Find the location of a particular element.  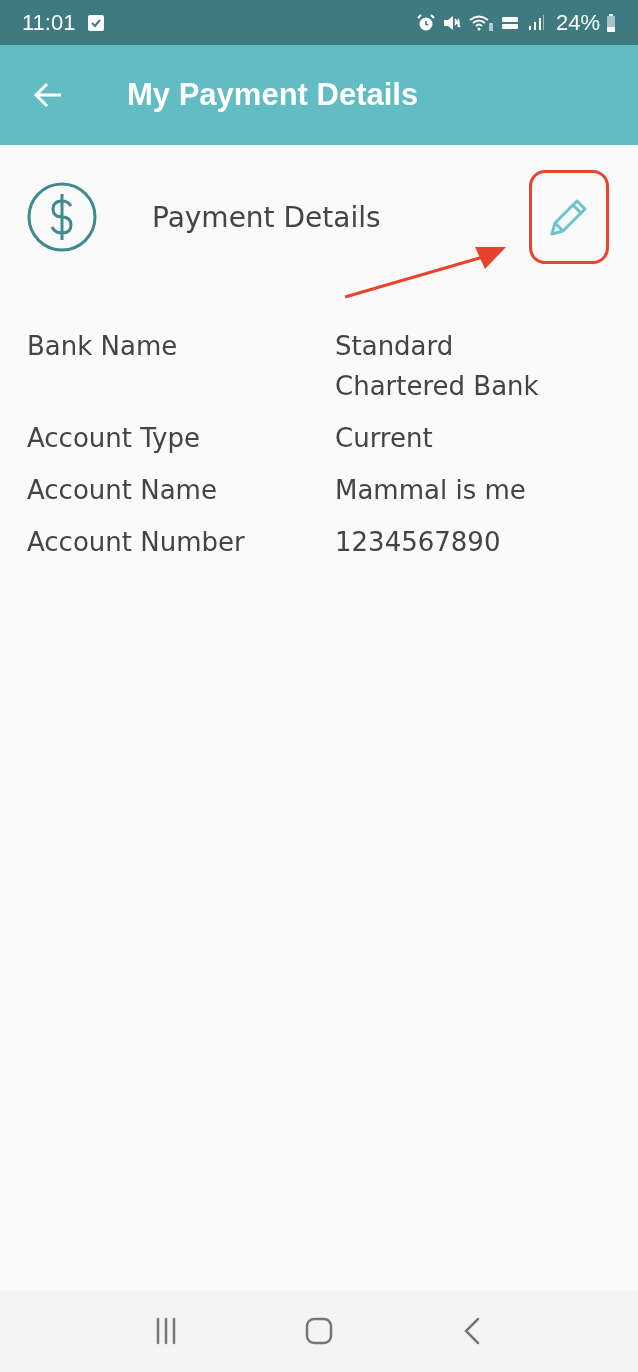

checkbox-notification-icon is located at coordinates (96, 22).